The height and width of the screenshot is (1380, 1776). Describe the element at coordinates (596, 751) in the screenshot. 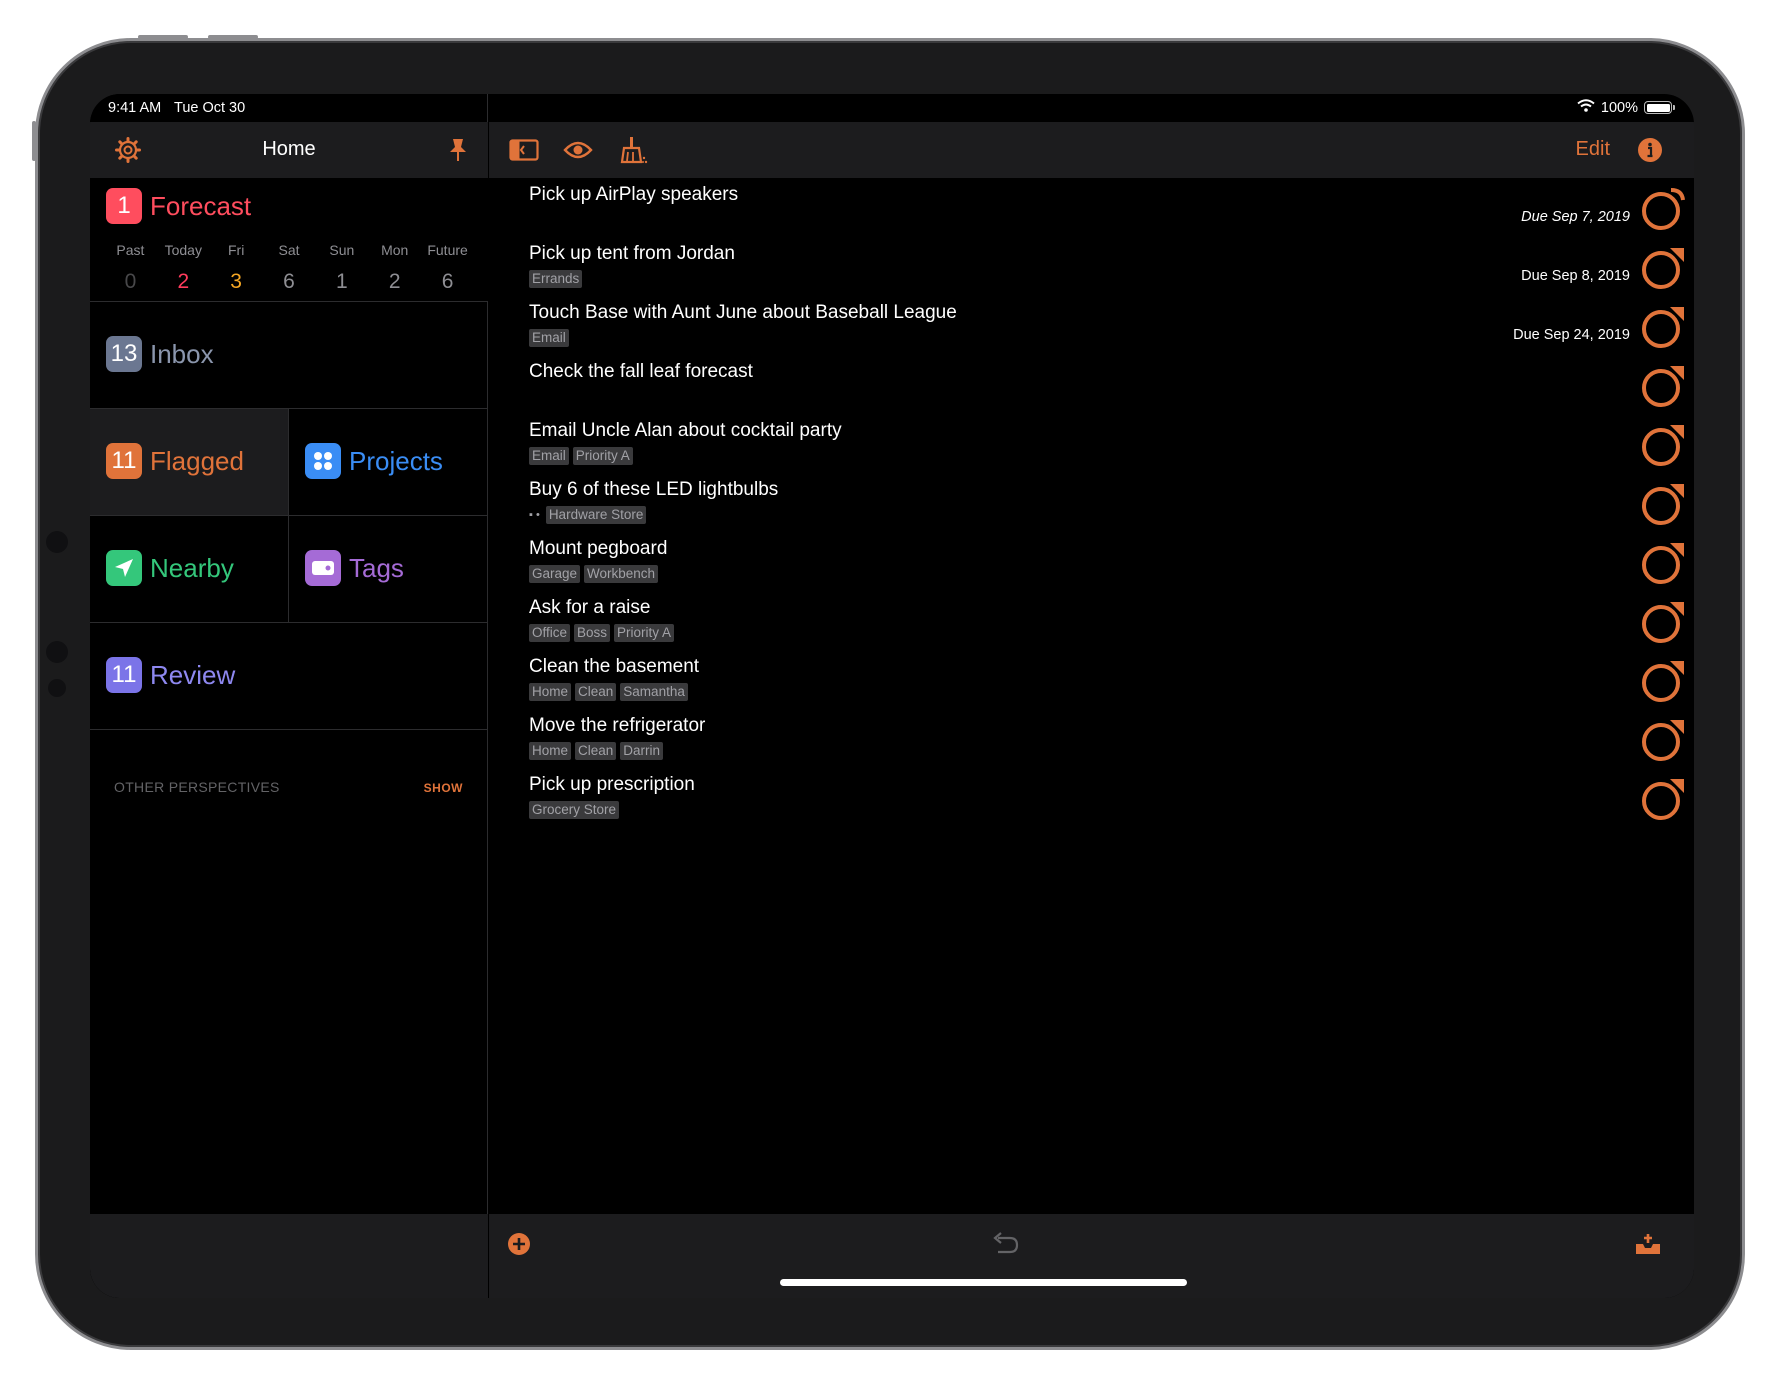

I see `task-tag: Clean` at that location.